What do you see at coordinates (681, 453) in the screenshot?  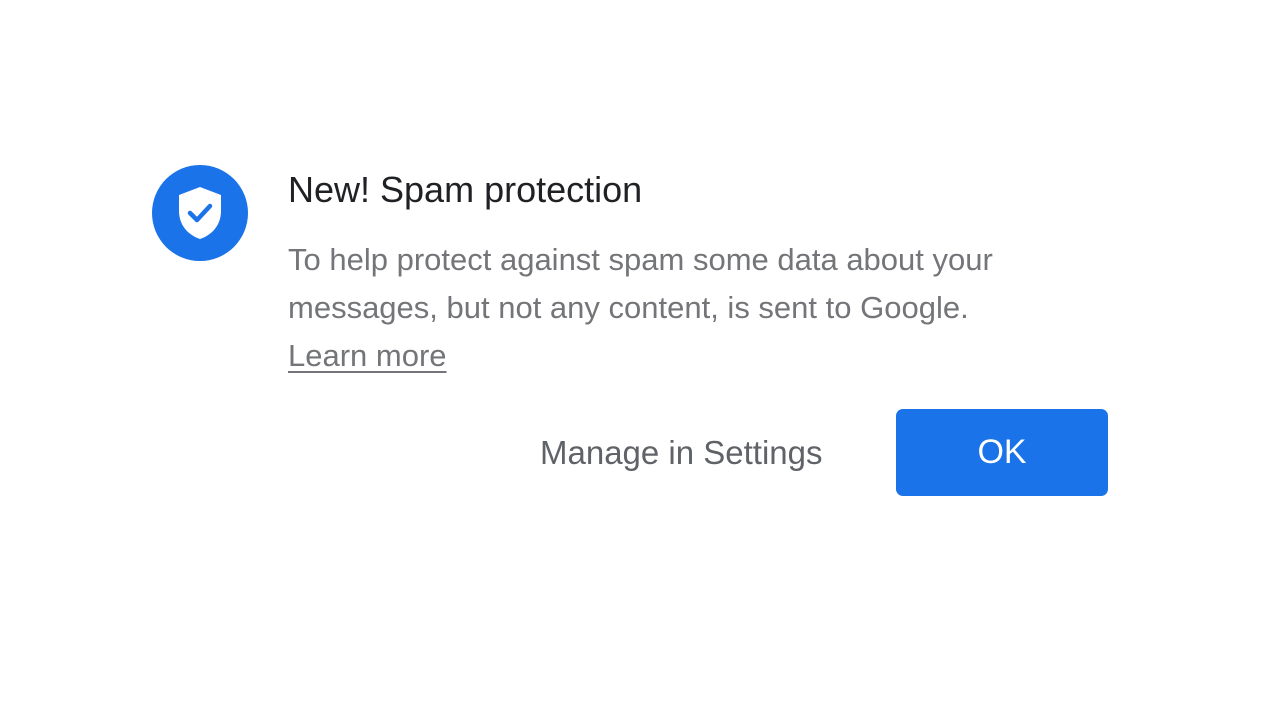 I see `manage-in-settings-button: Manage in Settings` at bounding box center [681, 453].